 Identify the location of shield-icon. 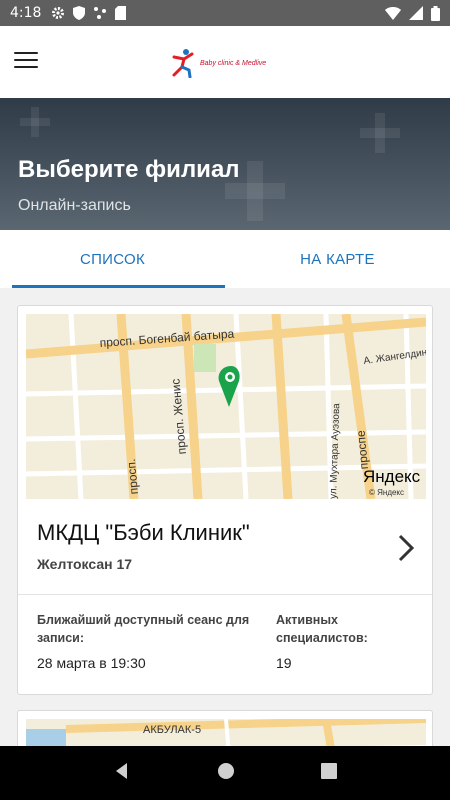
(79, 13).